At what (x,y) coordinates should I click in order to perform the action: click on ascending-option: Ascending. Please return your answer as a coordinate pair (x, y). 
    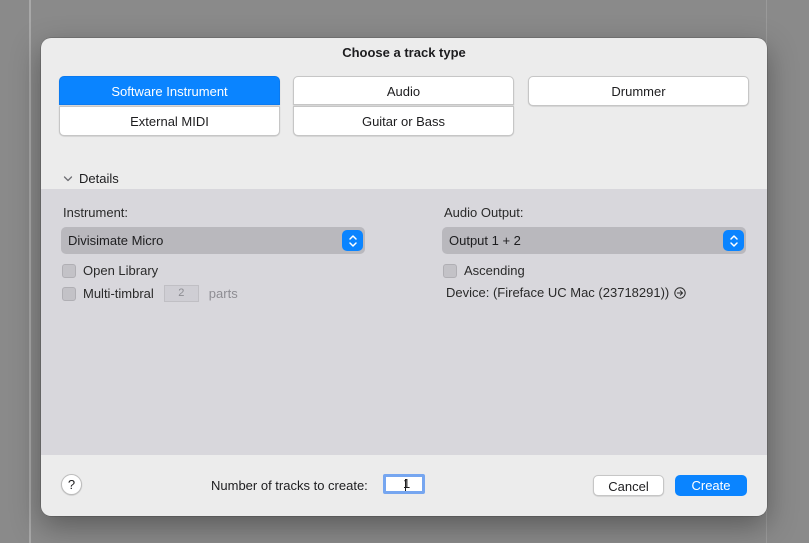
    Looking at the image, I should click on (484, 270).